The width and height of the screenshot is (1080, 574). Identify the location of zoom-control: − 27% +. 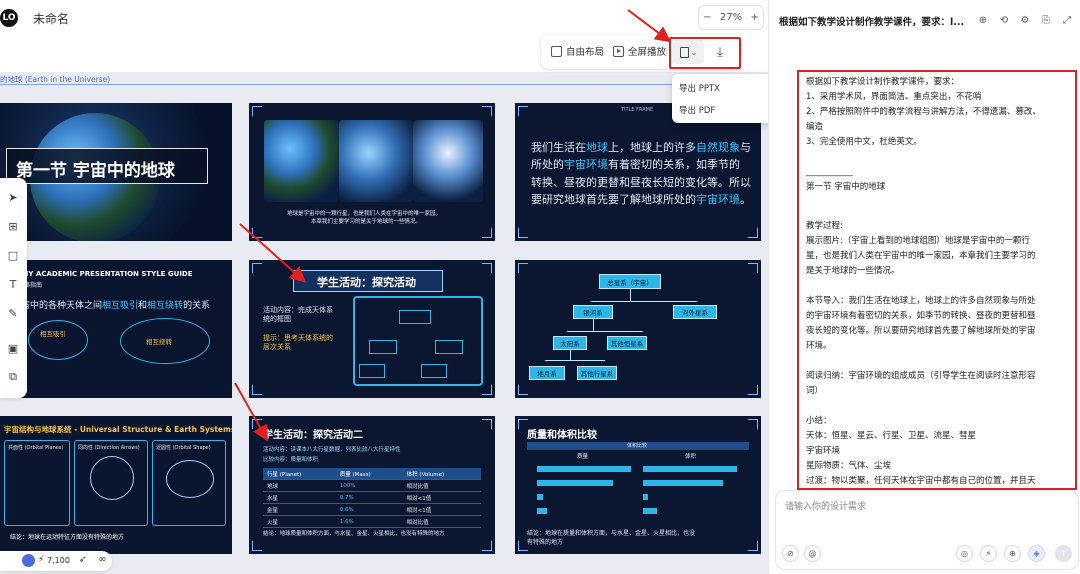
(731, 17).